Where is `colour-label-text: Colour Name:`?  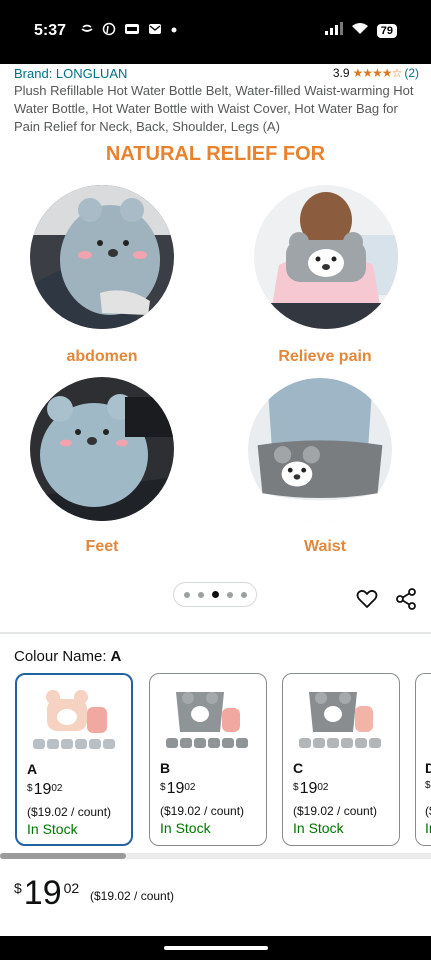 colour-label-text: Colour Name: is located at coordinates (60, 656).